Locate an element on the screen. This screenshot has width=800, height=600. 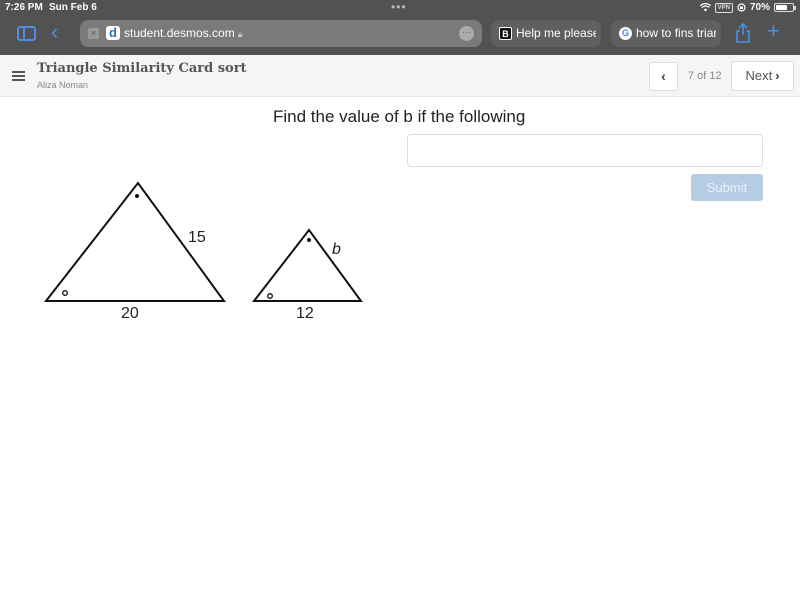
tab-google-search: G how to fins triar is located at coordinates (666, 33).